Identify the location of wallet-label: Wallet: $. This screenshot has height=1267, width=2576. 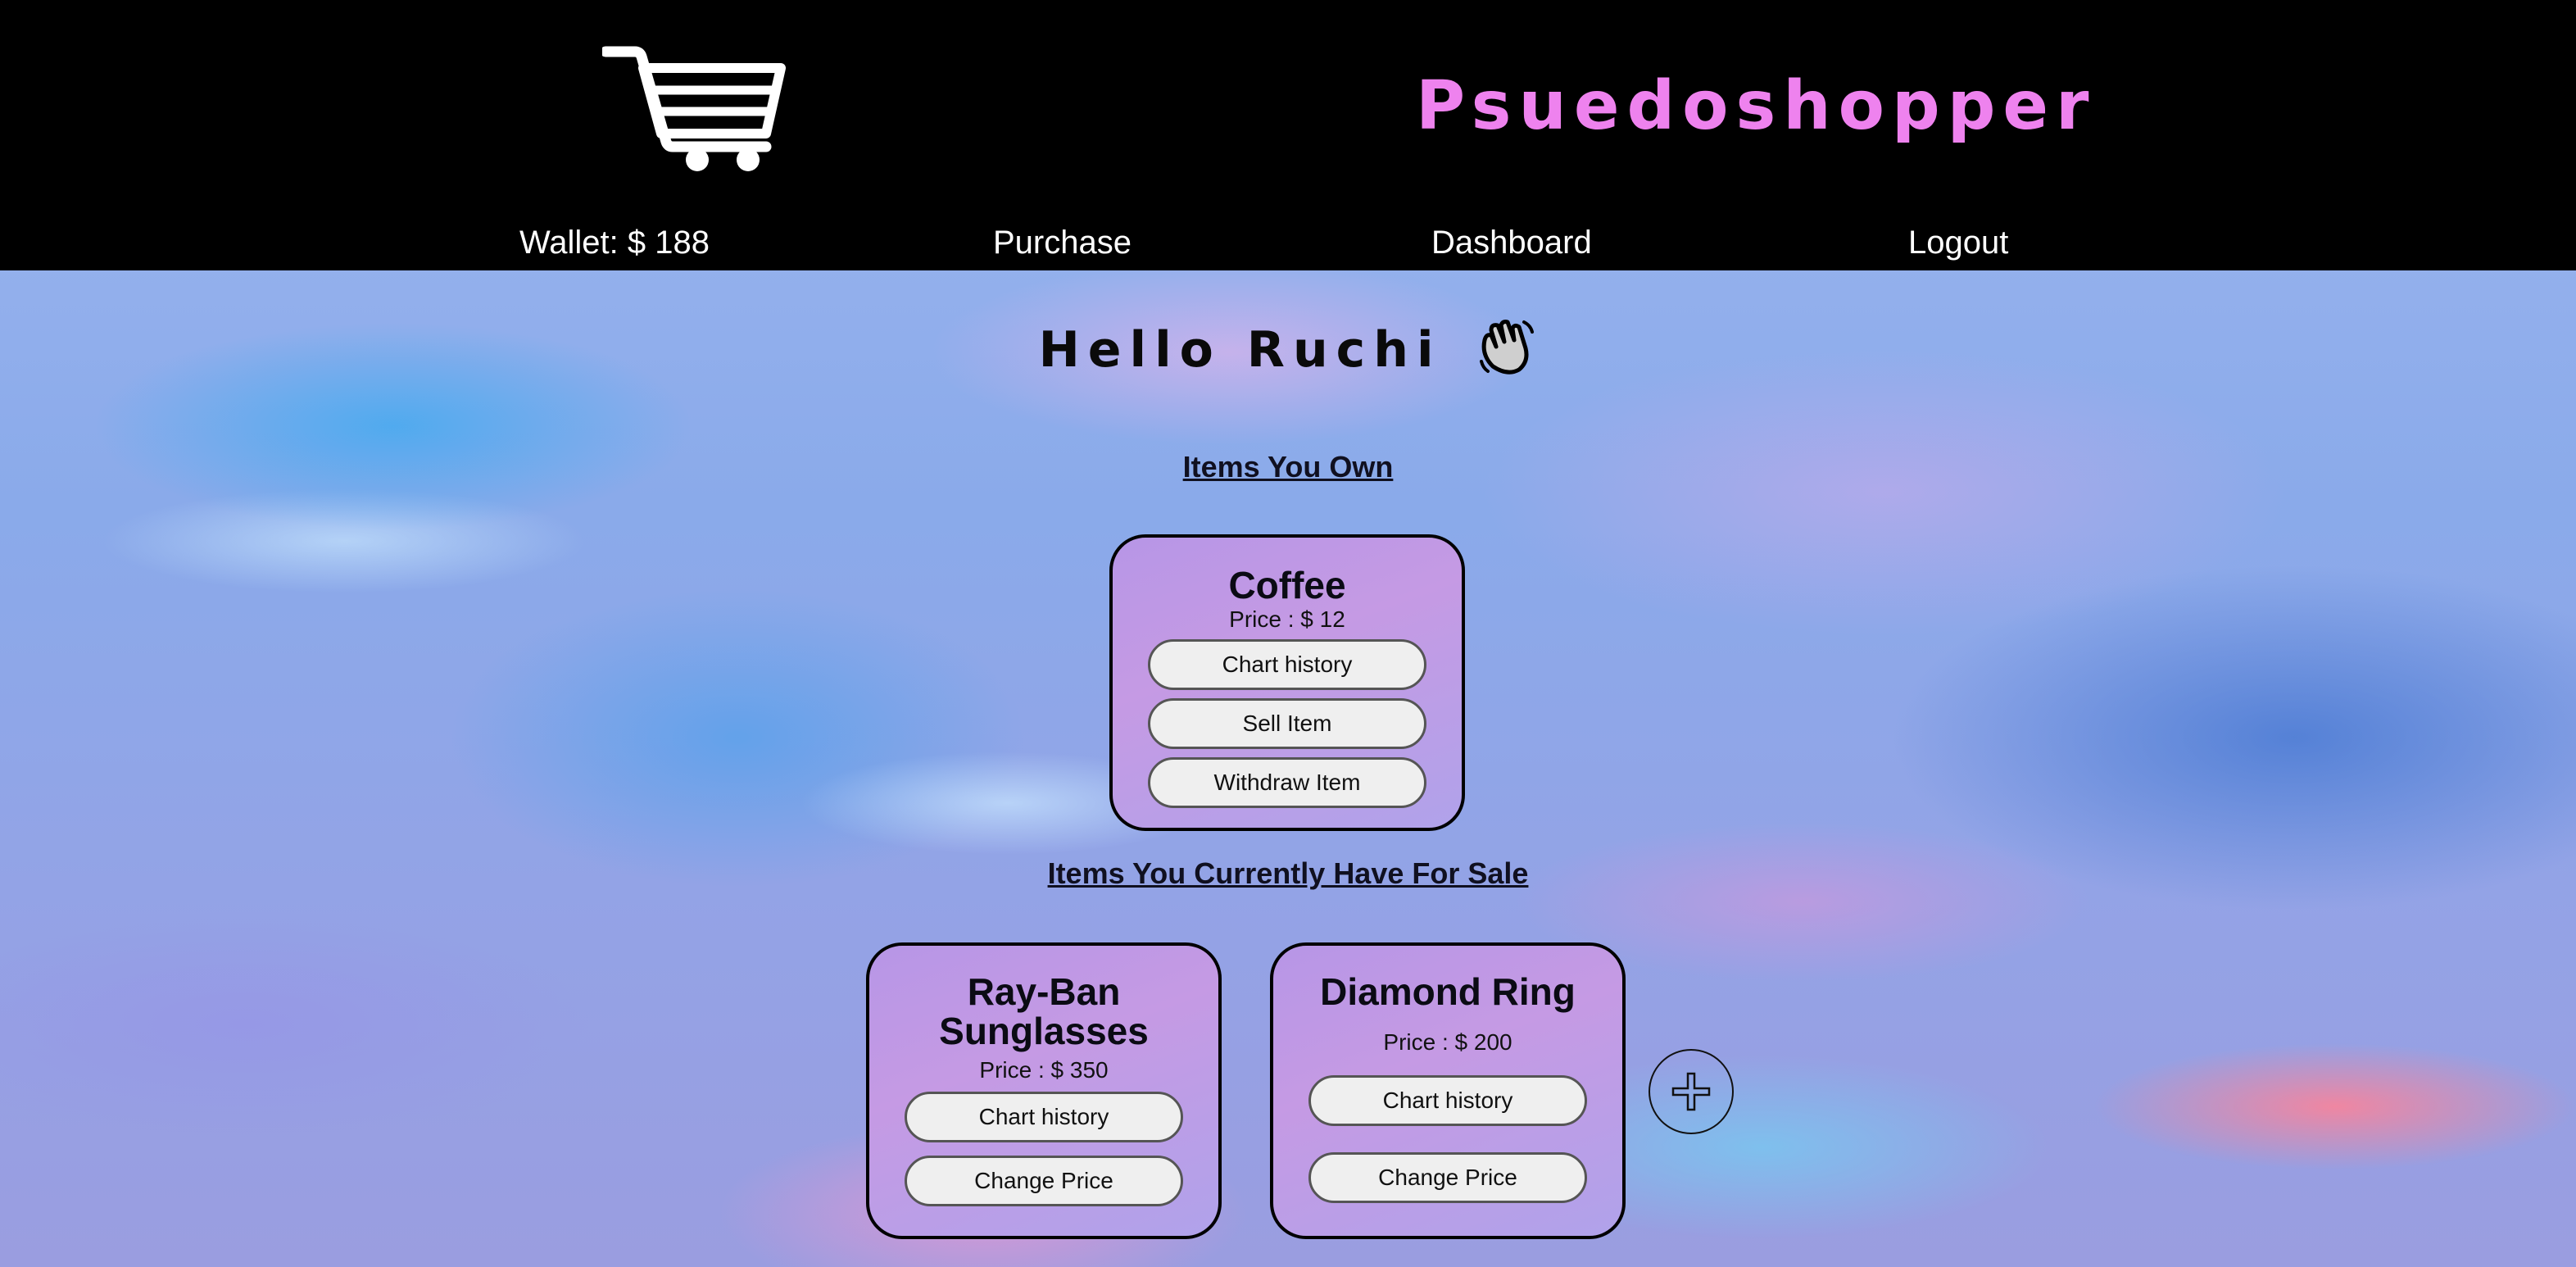
(582, 243).